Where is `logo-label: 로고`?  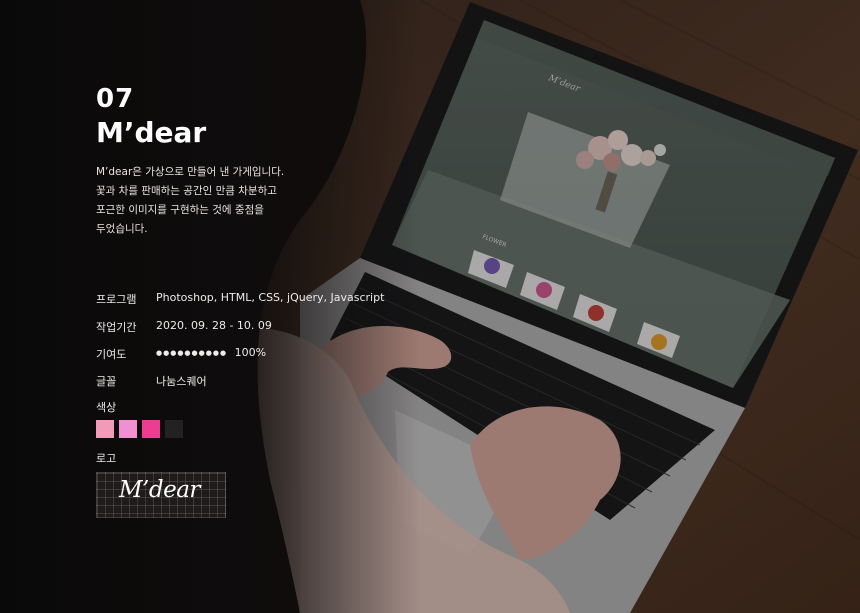 logo-label: 로고 is located at coordinates (106, 458).